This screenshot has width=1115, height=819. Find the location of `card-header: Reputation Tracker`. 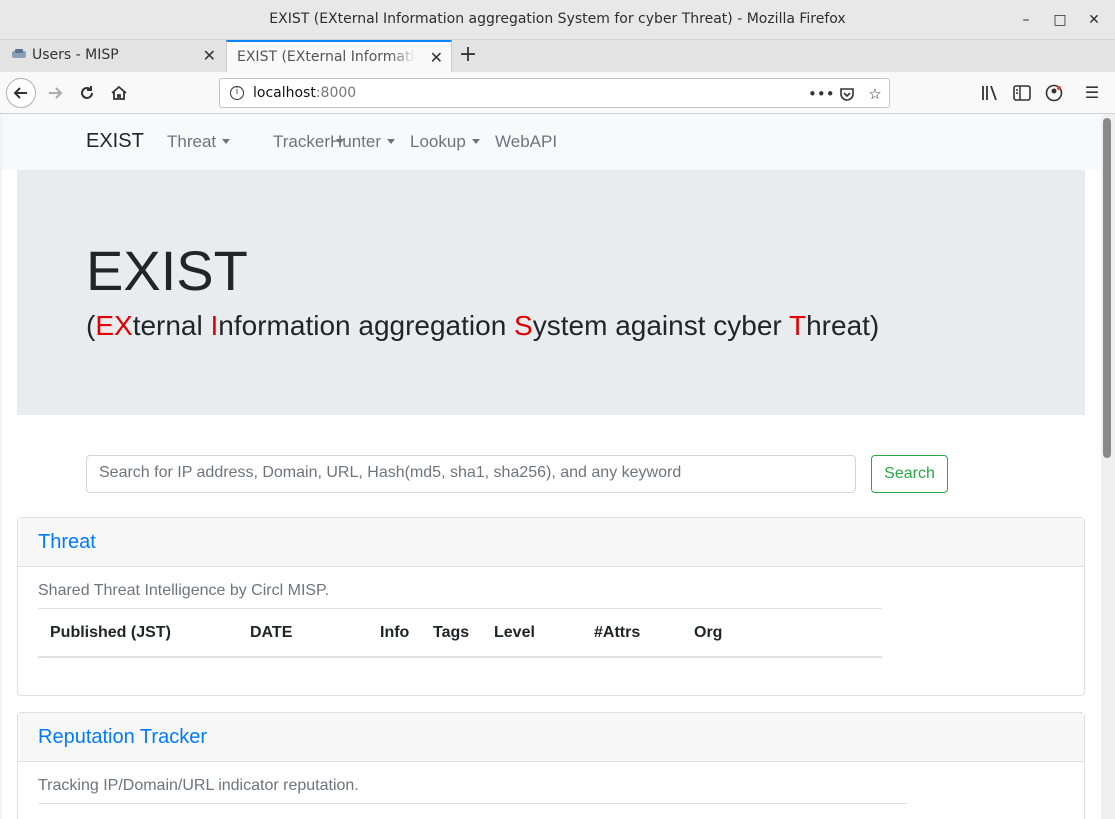

card-header: Reputation Tracker is located at coordinates (551, 737).